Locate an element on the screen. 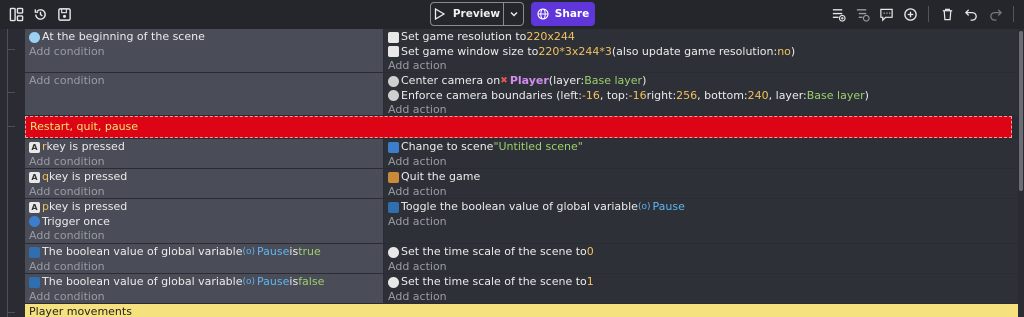  vertical-scrollbar is located at coordinates (1021, 173).